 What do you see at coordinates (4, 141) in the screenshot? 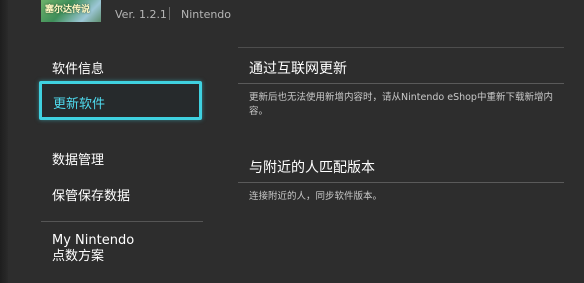
I see `left-edge-shadow` at bounding box center [4, 141].